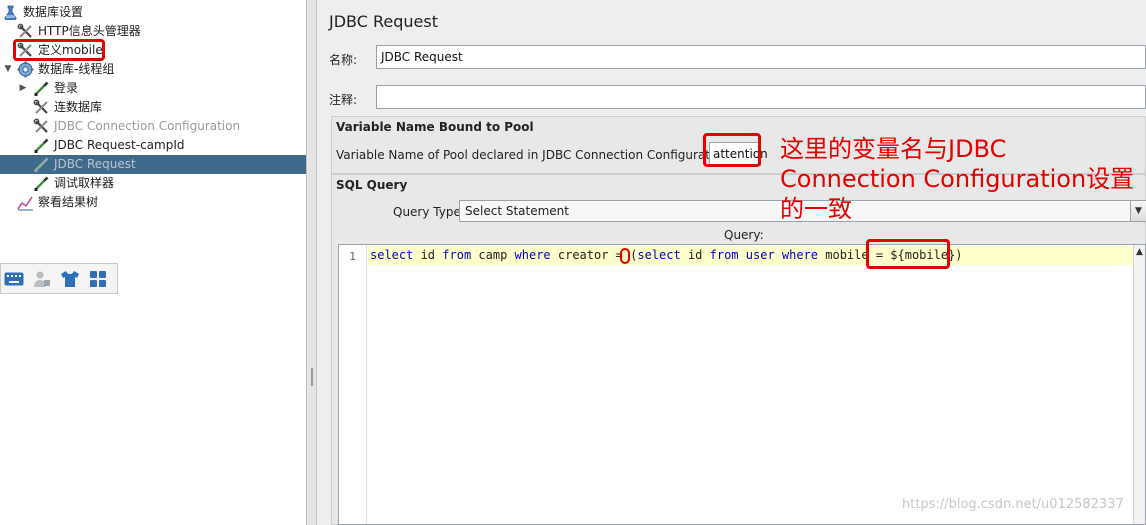 This screenshot has width=1146, height=525. What do you see at coordinates (76, 69) in the screenshot?
I see `tree-node-label: 数据库-线程组` at bounding box center [76, 69].